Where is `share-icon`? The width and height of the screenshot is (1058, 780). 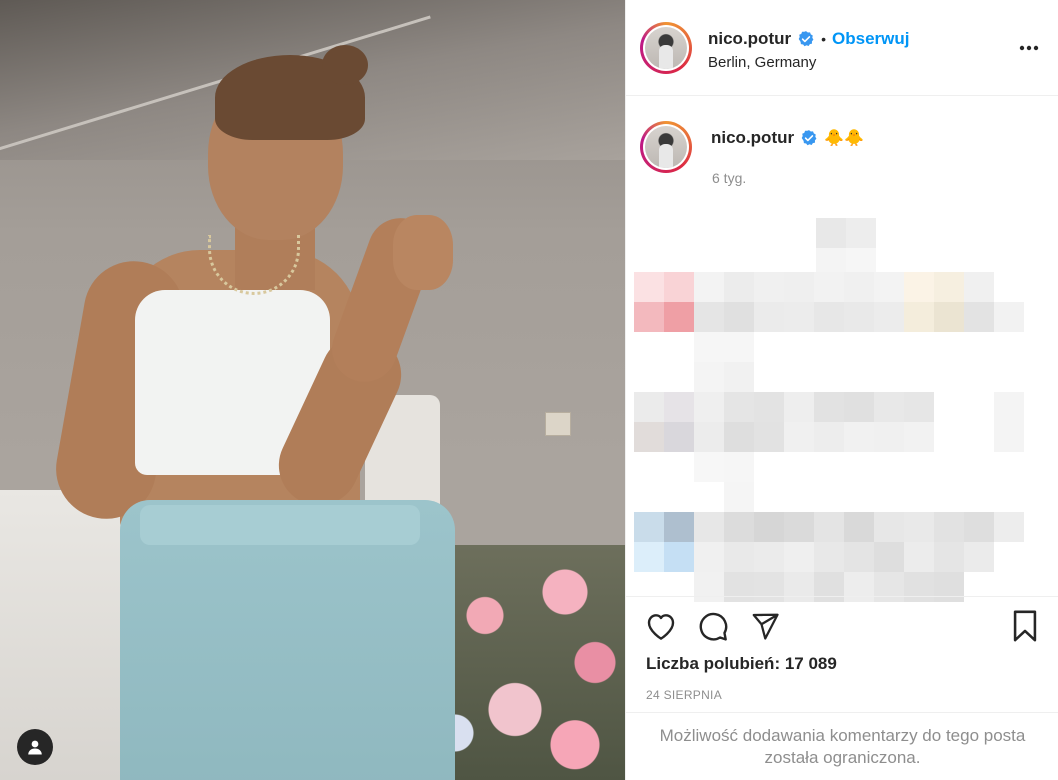 share-icon is located at coordinates (765, 626).